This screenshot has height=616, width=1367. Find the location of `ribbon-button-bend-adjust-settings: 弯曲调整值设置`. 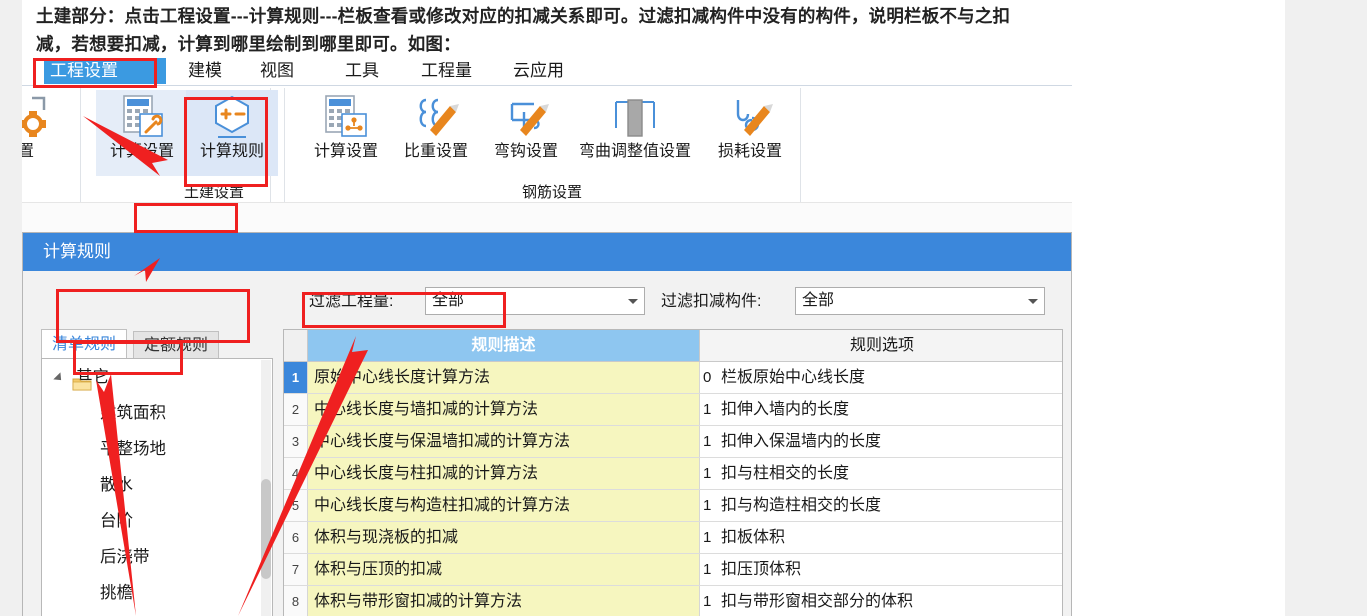

ribbon-button-bend-adjust-settings: 弯曲调整值设置 is located at coordinates (635, 133).